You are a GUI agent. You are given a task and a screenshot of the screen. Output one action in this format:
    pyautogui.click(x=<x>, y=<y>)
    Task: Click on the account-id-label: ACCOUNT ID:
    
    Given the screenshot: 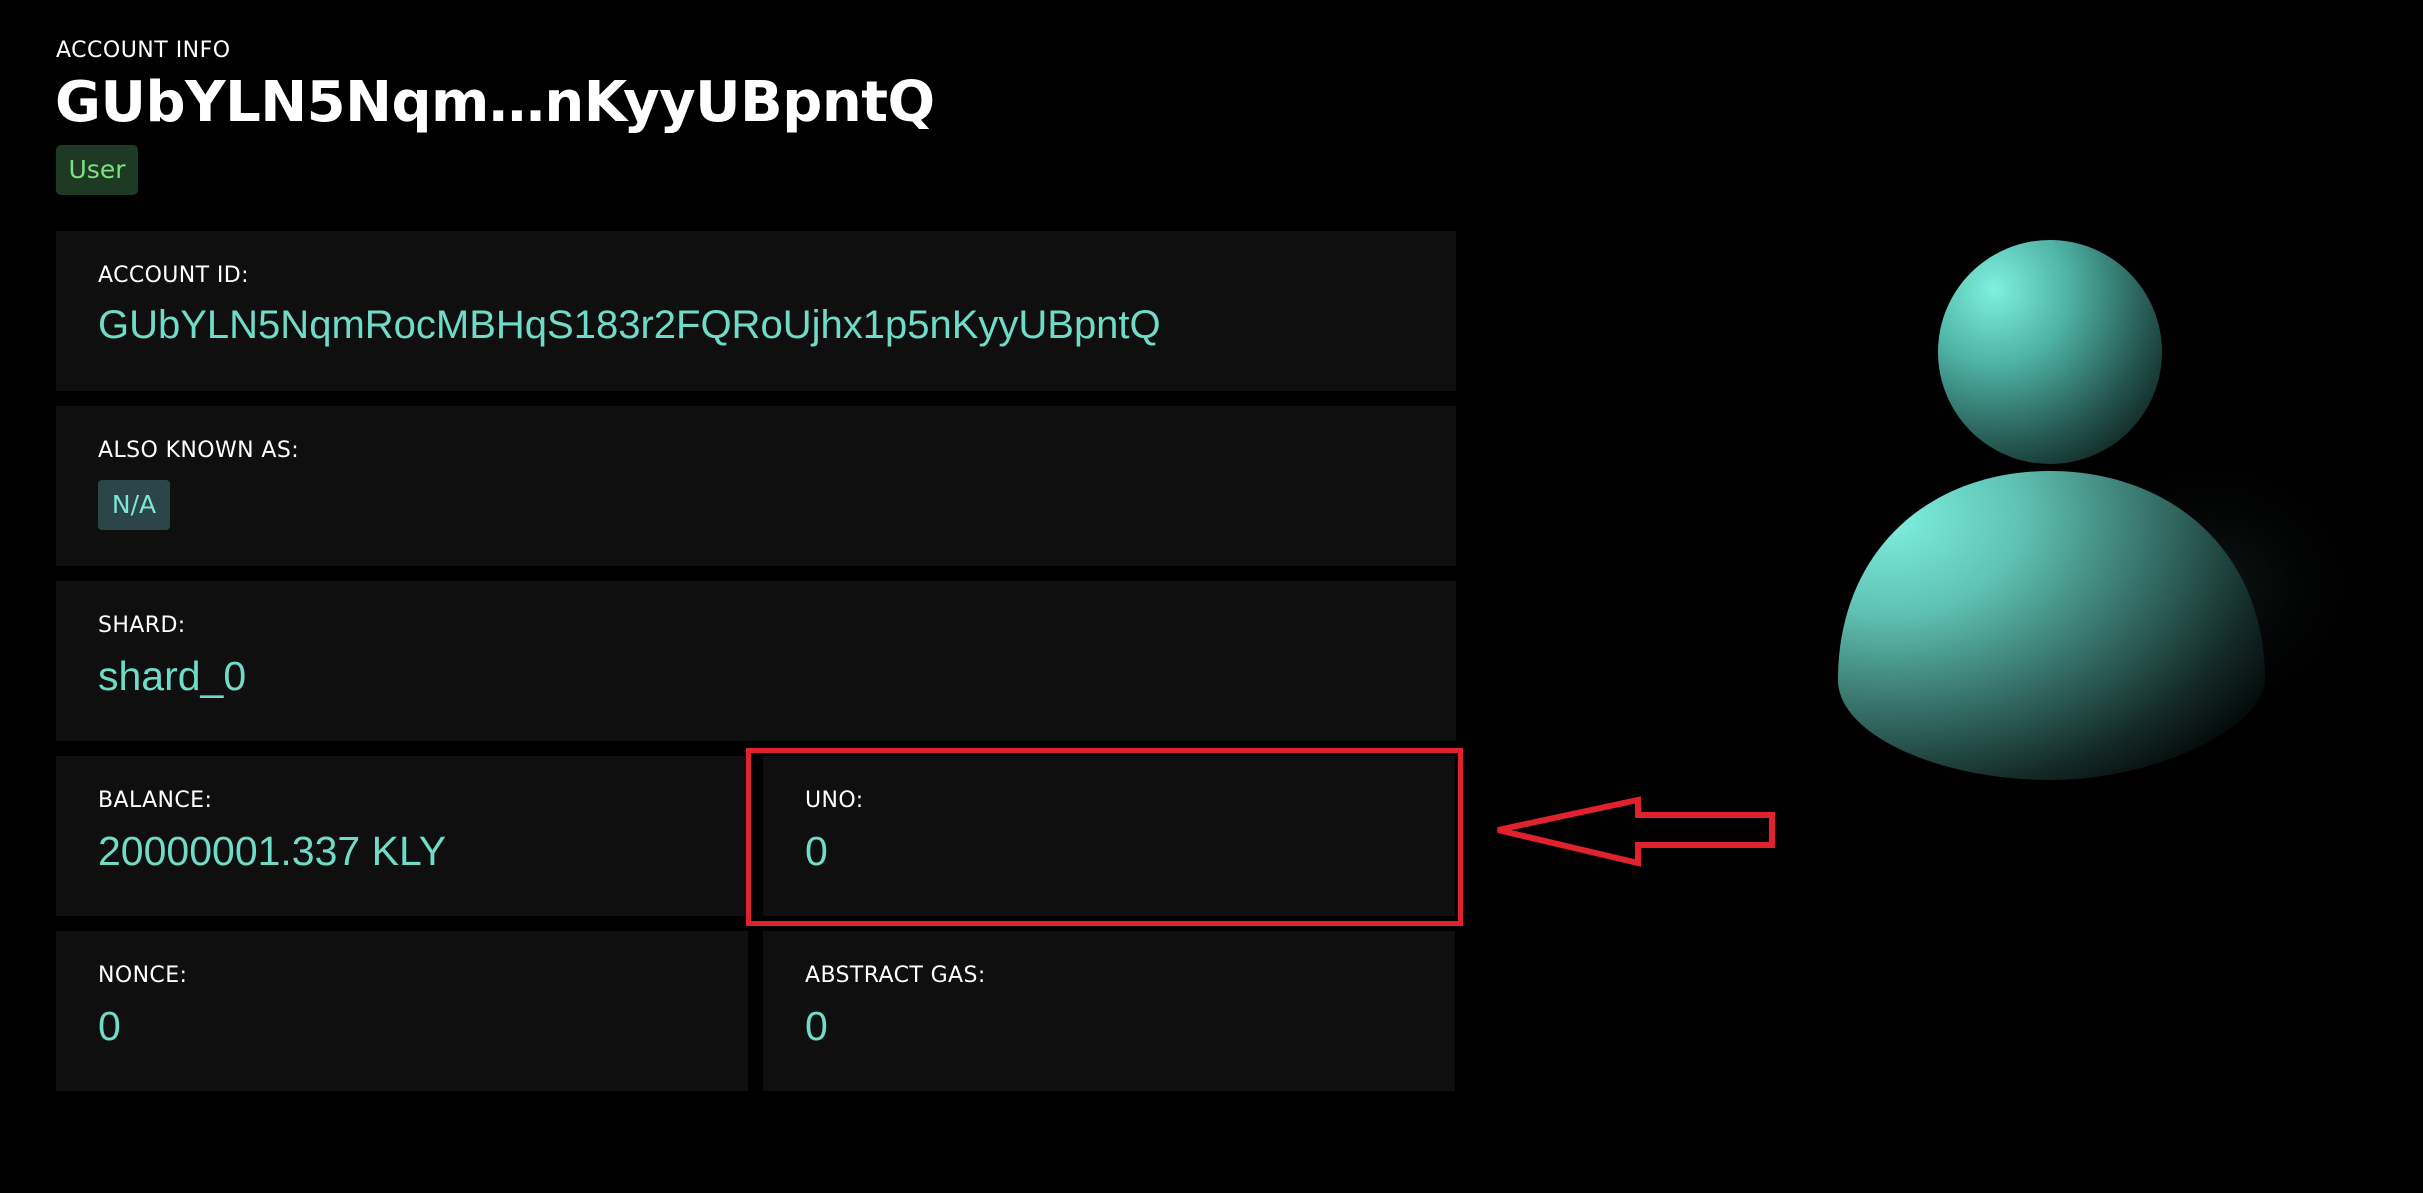 What is the action you would take?
    pyautogui.click(x=173, y=275)
    